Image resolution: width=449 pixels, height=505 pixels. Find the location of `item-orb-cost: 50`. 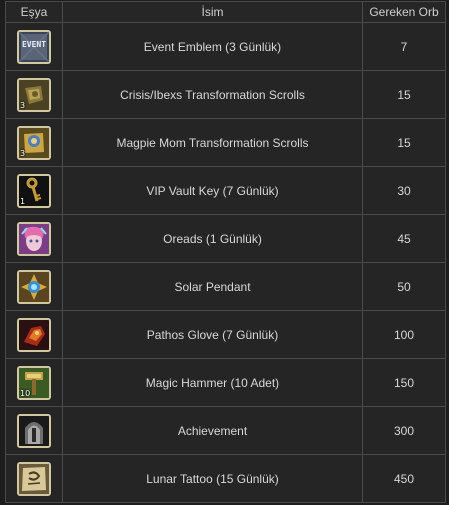

item-orb-cost: 50 is located at coordinates (404, 286).